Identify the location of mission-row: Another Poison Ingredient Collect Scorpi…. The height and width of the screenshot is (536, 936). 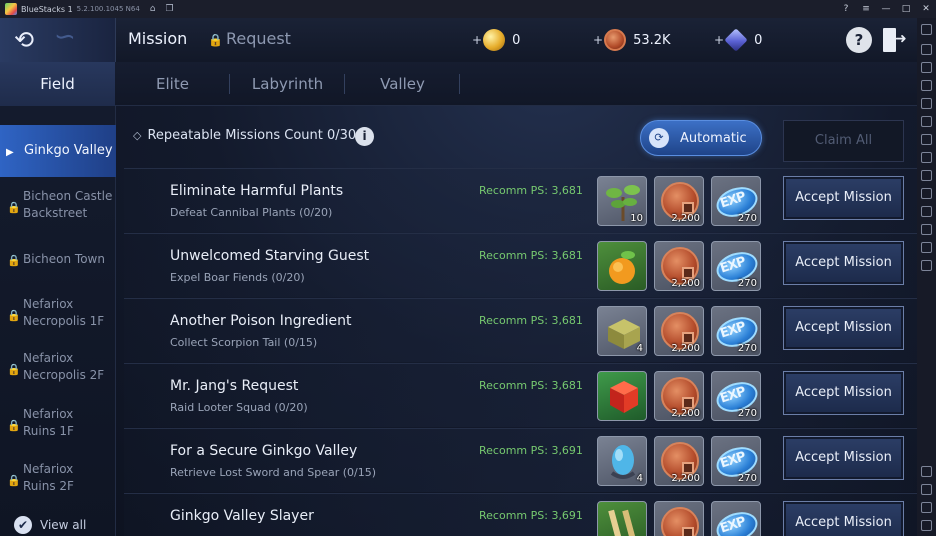
(520, 330).